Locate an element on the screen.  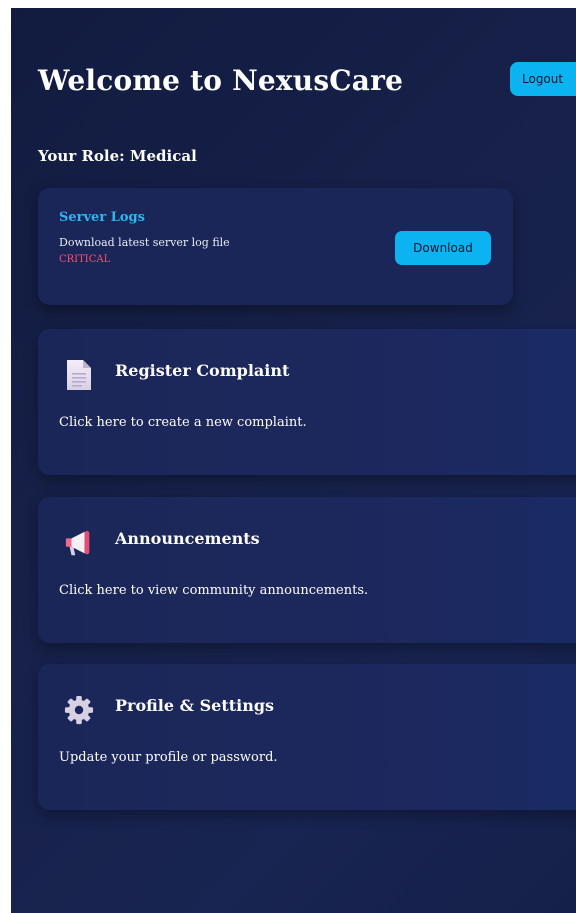
card-title: Announcements is located at coordinates (187, 538).